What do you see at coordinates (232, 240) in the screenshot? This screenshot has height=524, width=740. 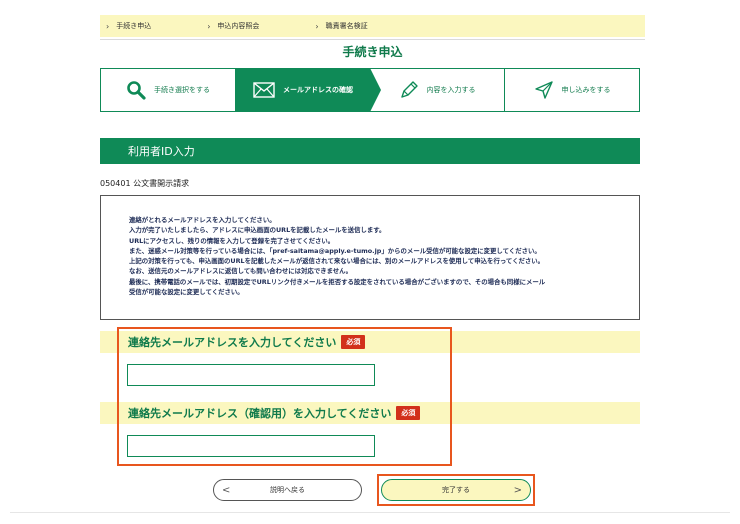 I see `notice-line: URLにアクセスし、残りの情報を入力して登録を完了させてください。` at bounding box center [232, 240].